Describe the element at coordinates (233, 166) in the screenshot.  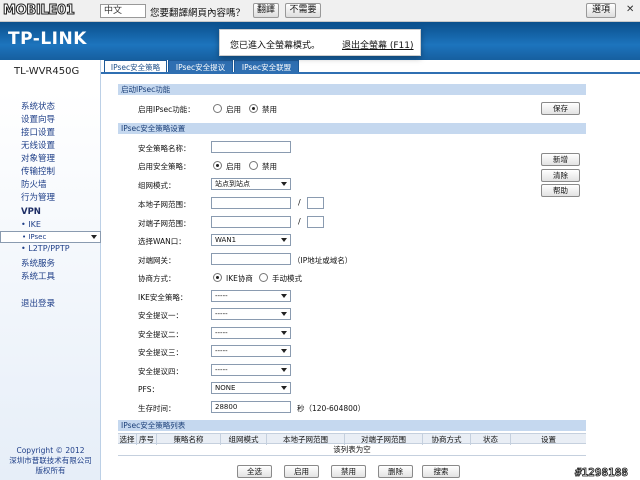
I see `enable-policy-on-label: 启用` at that location.